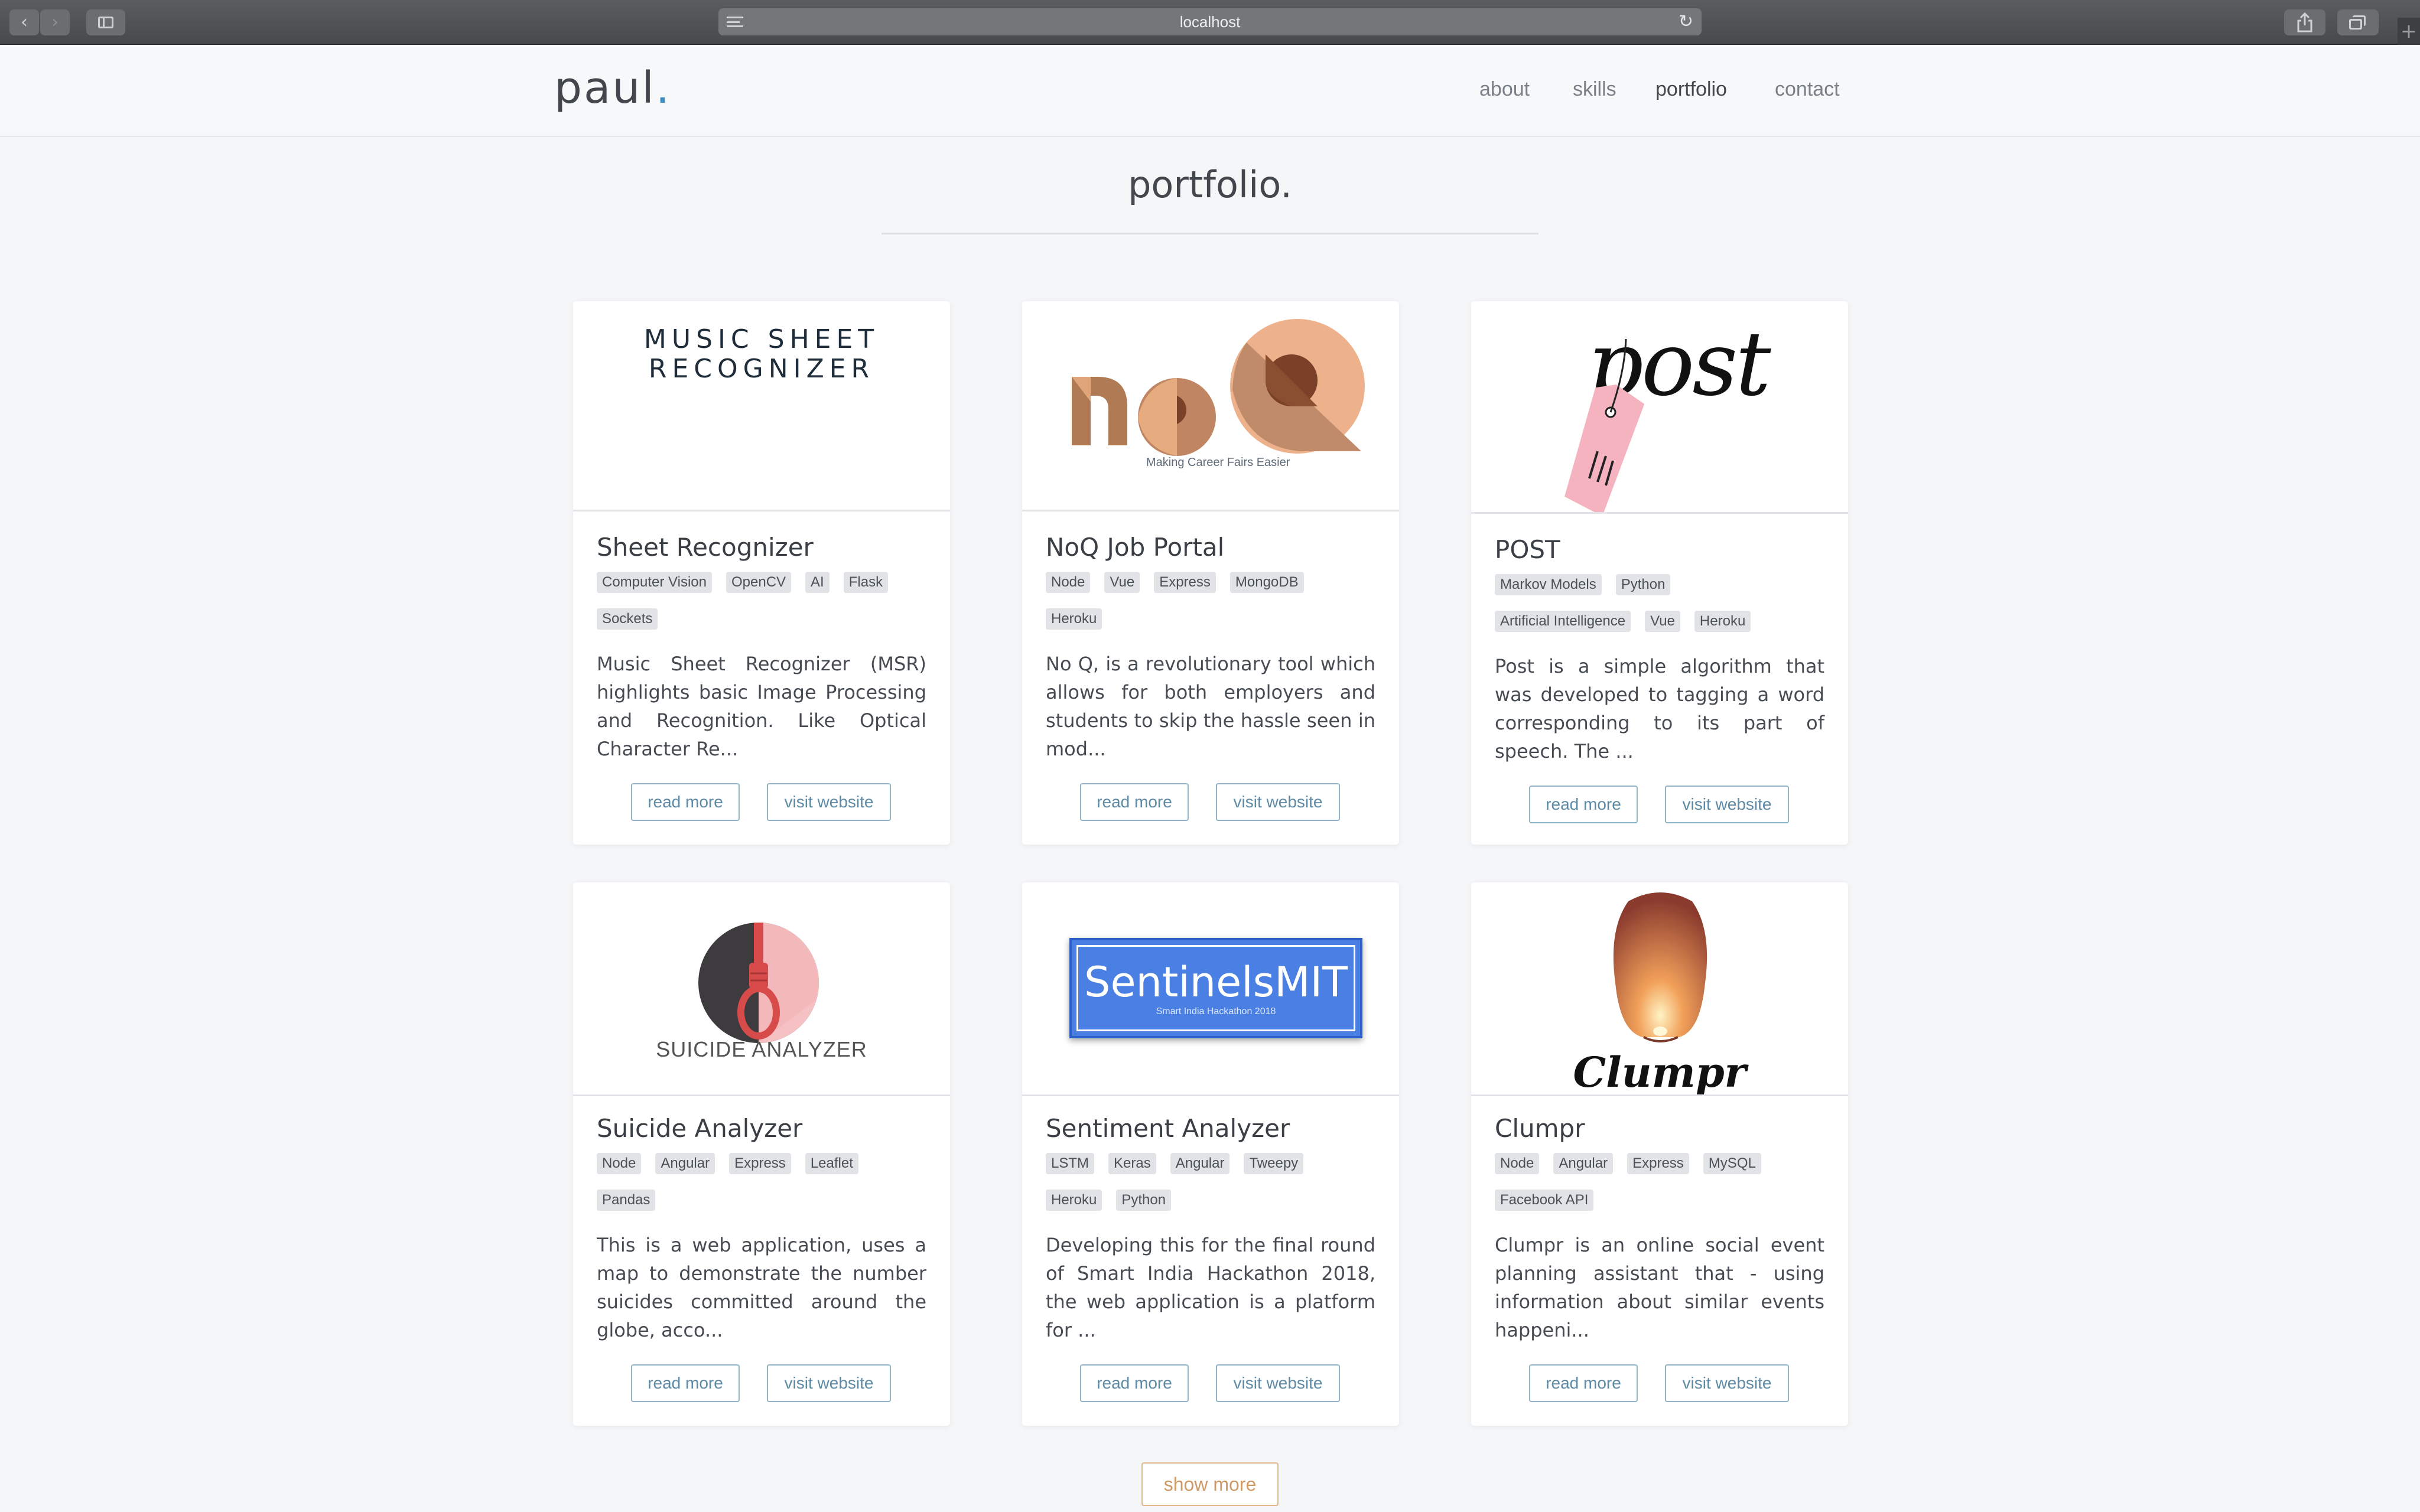  Describe the element at coordinates (1504, 89) in the screenshot. I see `nav-link-about: about` at that location.